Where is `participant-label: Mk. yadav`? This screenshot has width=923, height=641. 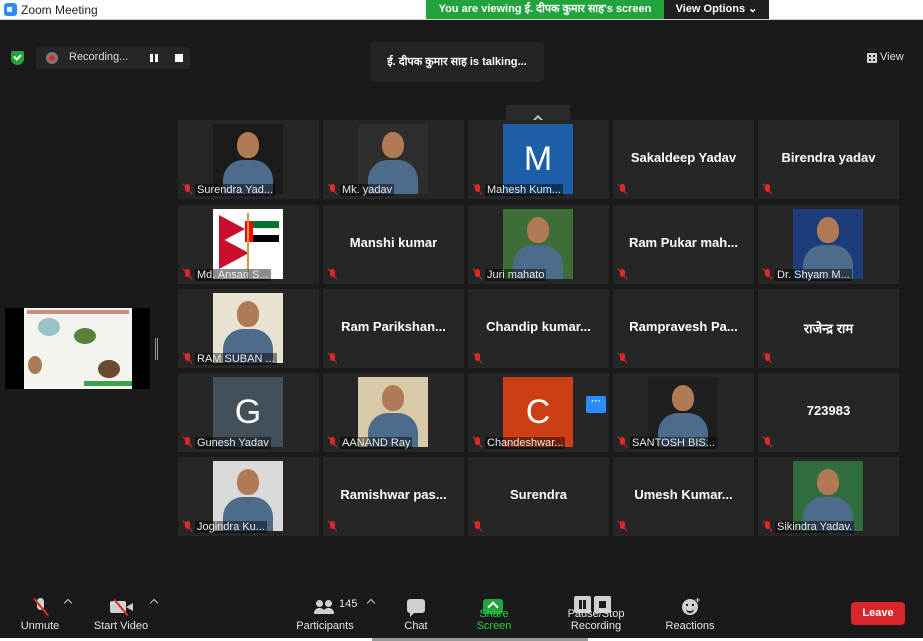 participant-label: Mk. yadav is located at coordinates (367, 190).